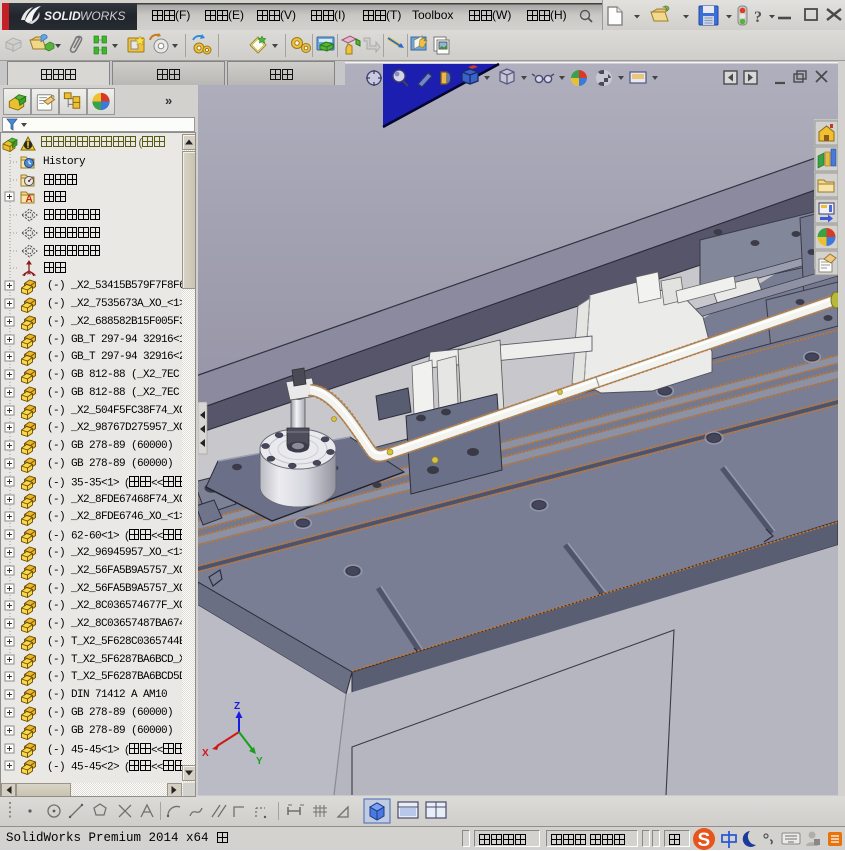 Image resolution: width=845 pixels, height=851 pixels. I want to click on svg-text: A, so click(29, 199).